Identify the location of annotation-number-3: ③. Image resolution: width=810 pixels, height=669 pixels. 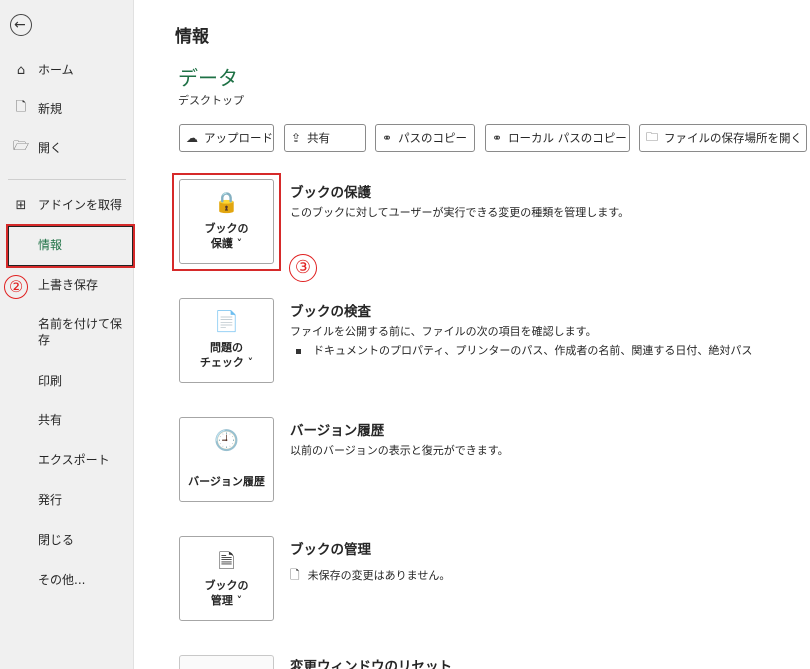
(303, 268).